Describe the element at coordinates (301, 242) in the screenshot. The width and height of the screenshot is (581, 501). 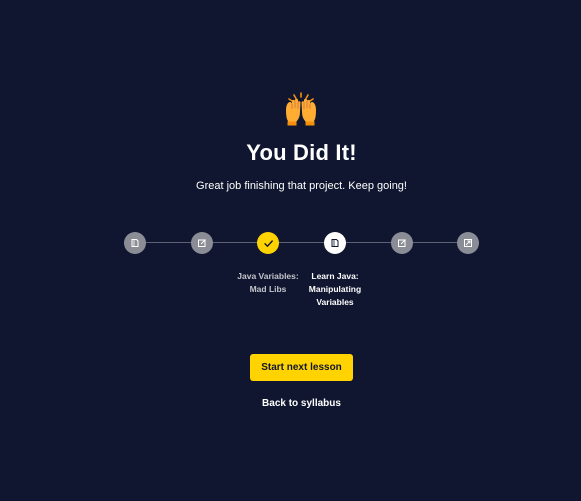
I see `progress-track` at that location.